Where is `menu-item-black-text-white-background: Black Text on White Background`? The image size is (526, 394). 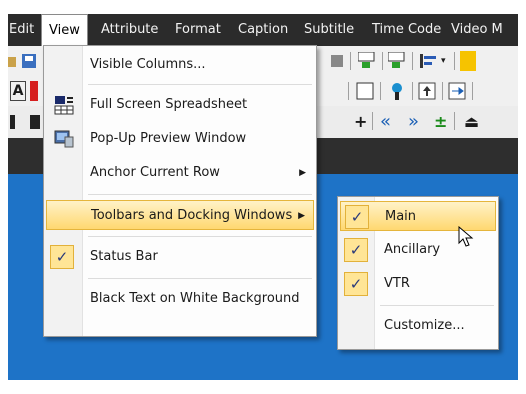 menu-item-black-text-white-background: Black Text on White Background is located at coordinates (180, 299).